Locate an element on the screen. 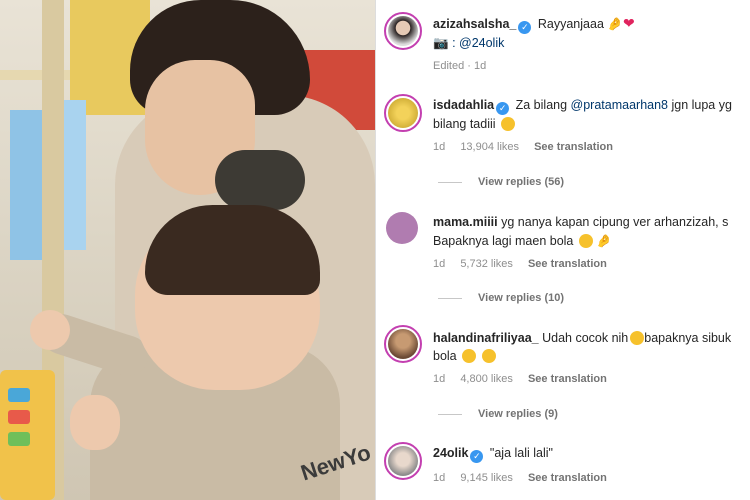 The image size is (750, 500). caption-line: azizahsalsha_ ✓ Rayyanjaaa 🤌❤ is located at coordinates (591, 24).